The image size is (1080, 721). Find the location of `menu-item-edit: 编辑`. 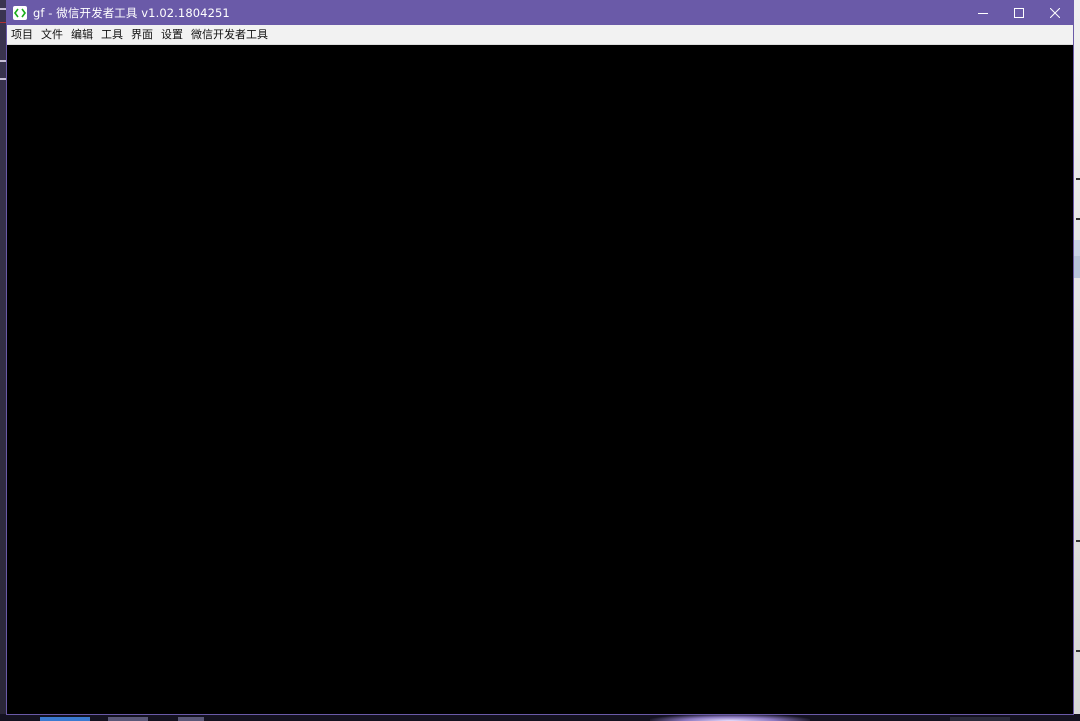

menu-item-edit: 编辑 is located at coordinates (82, 35).